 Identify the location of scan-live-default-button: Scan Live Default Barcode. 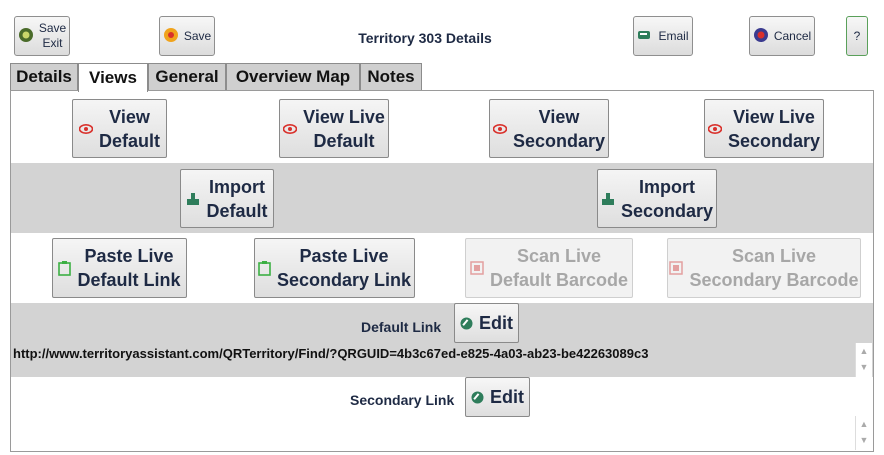
(549, 268).